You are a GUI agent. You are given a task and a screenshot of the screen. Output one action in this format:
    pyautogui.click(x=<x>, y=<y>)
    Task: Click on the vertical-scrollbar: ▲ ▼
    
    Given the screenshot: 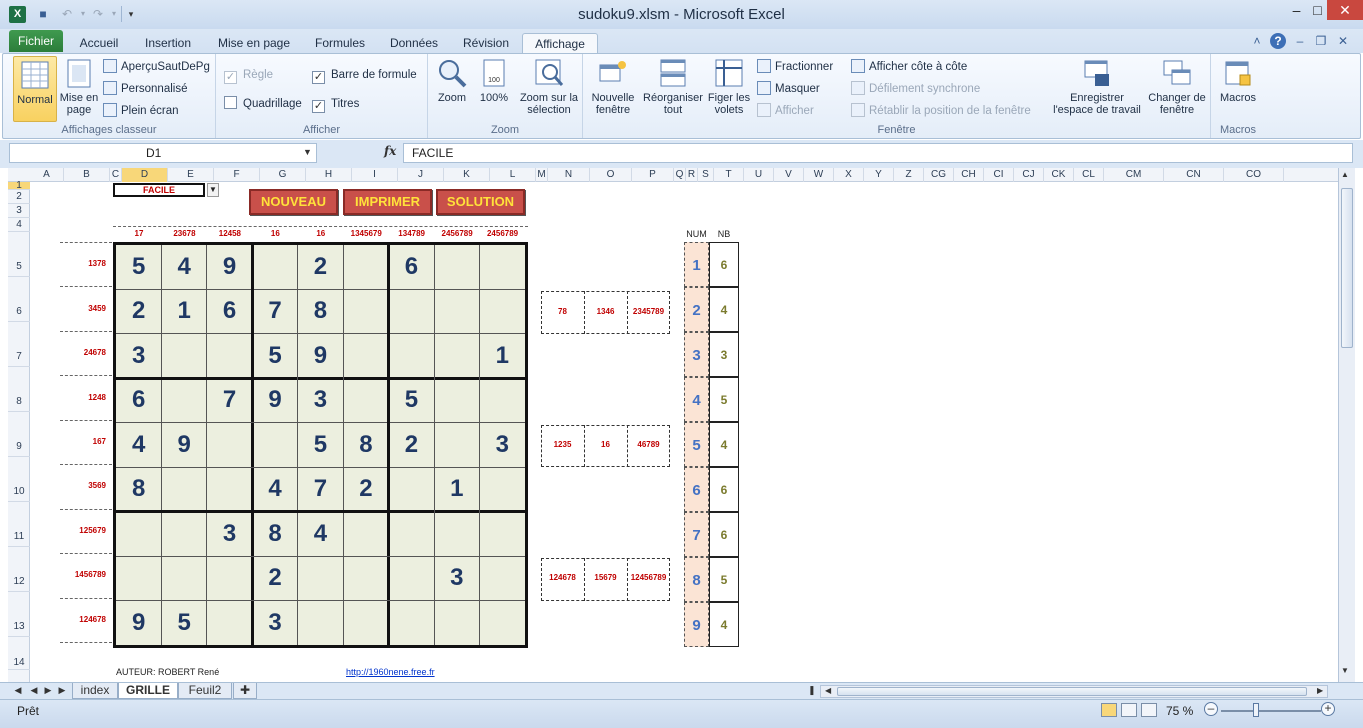 What is the action you would take?
    pyautogui.click(x=1346, y=425)
    